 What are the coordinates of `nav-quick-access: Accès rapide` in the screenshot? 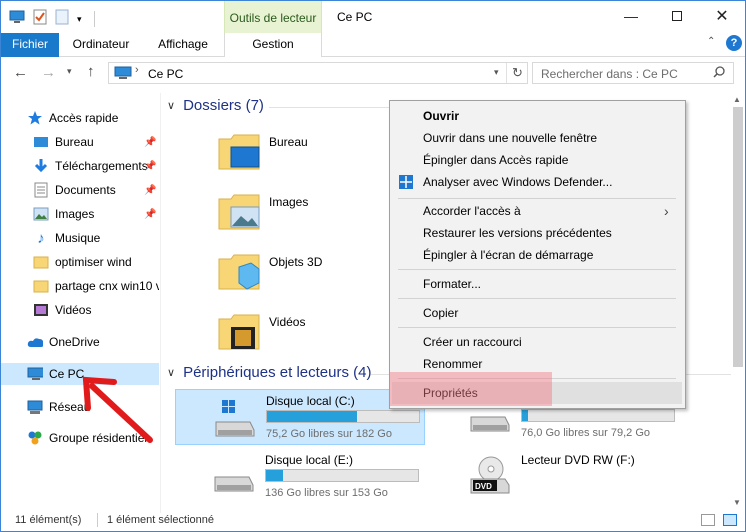 It's located at (80, 118).